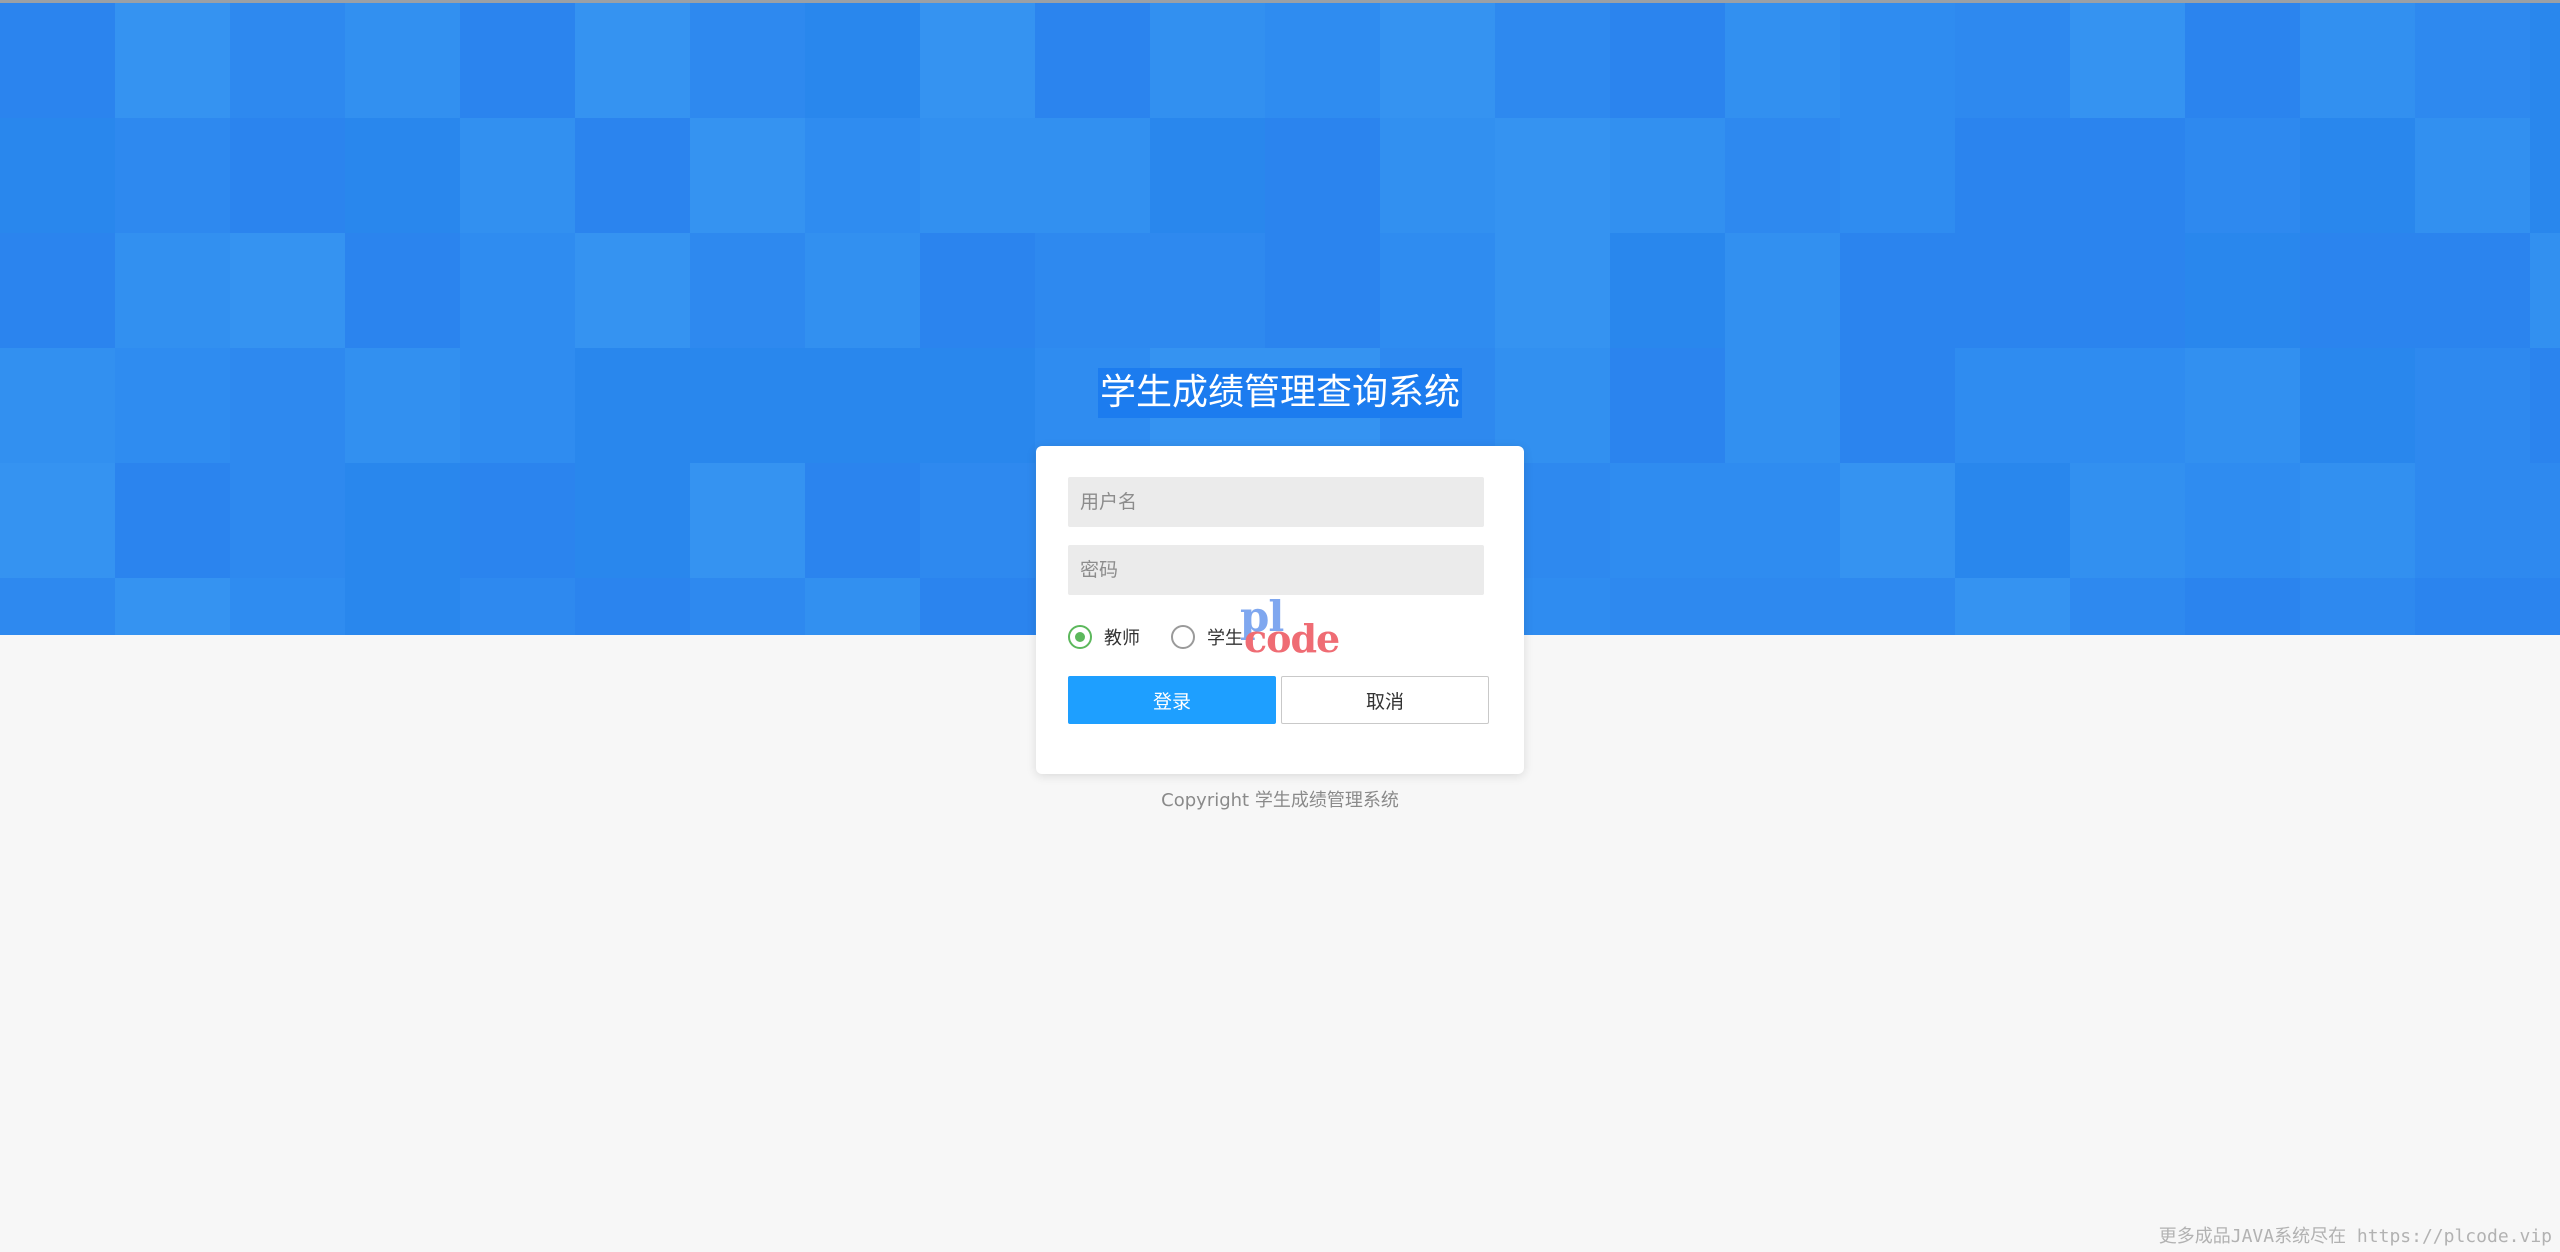  I want to click on role-teacher-option: 教师, so click(1104, 637).